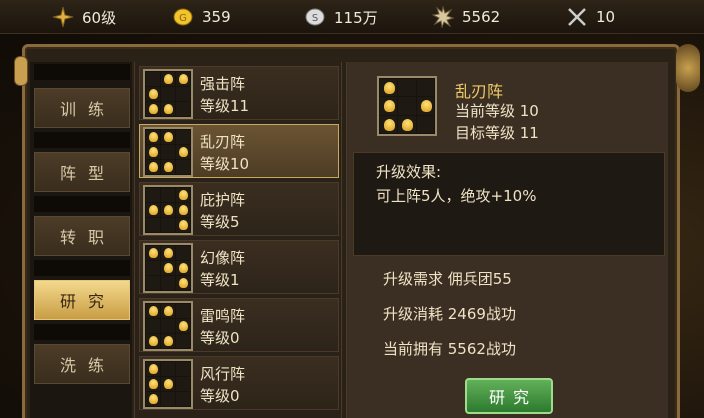  Describe the element at coordinates (449, 349) in the screenshot. I see `merit-owned: 当前拥有 5562战功` at that location.